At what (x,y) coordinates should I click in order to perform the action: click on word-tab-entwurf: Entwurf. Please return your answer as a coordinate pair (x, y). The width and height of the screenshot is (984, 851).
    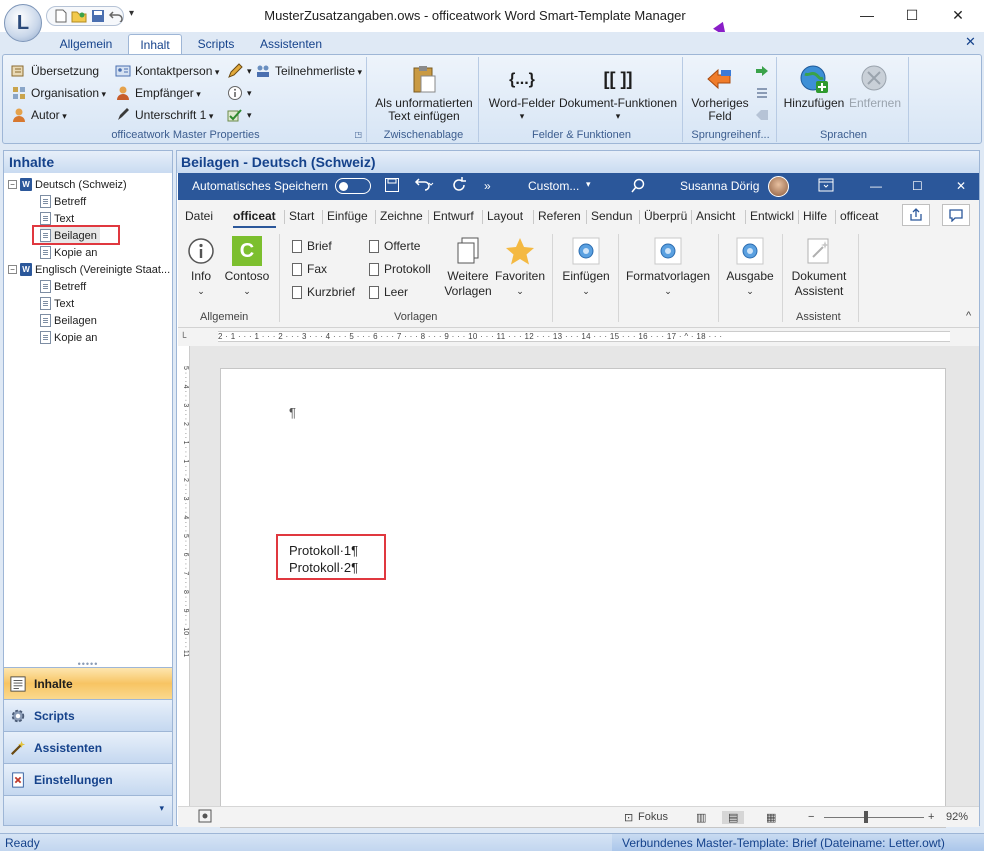
    Looking at the image, I should click on (453, 216).